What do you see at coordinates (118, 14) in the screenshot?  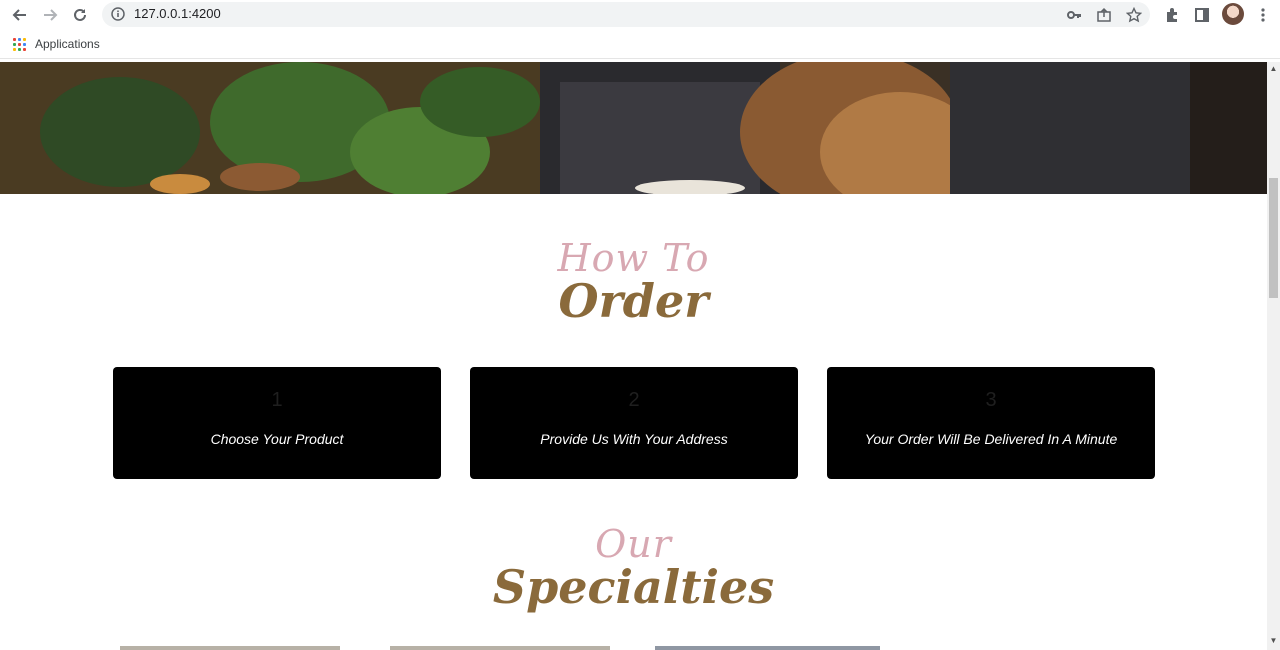 I see `info-icon` at bounding box center [118, 14].